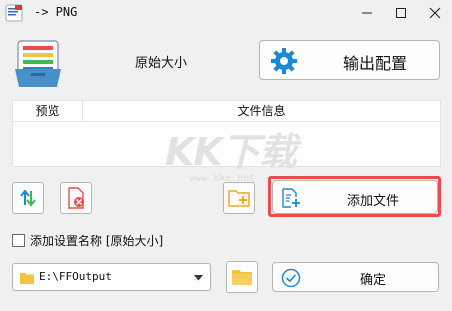 The image size is (452, 311). Describe the element at coordinates (75, 276) in the screenshot. I see `output-path-value: E:\FFOutput` at that location.